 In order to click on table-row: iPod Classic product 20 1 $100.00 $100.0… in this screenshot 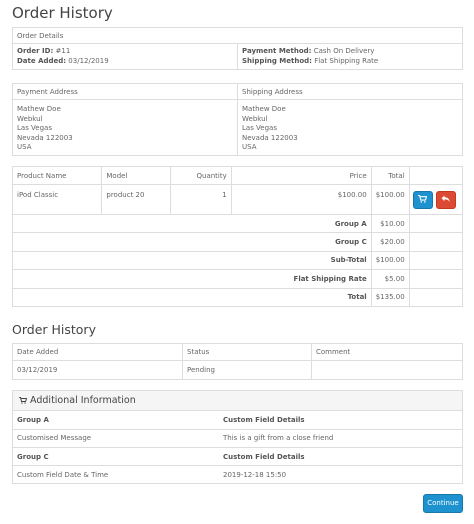, I will do `click(237, 199)`.